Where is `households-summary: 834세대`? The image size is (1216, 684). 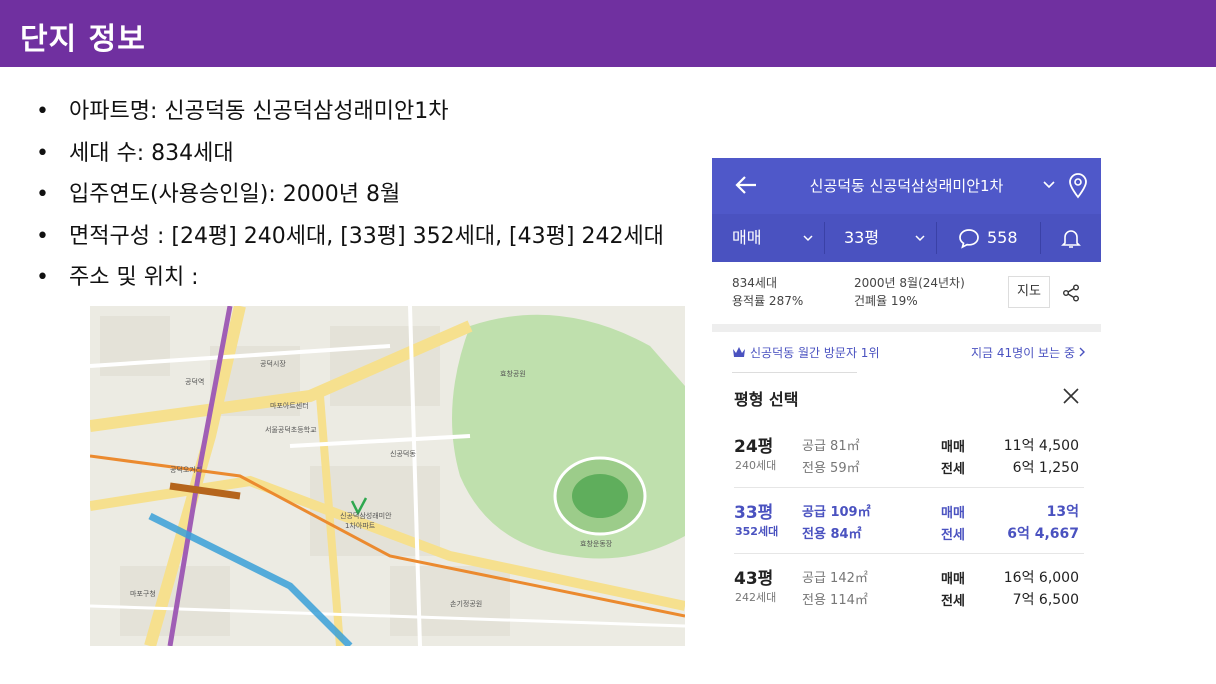 households-summary: 834세대 is located at coordinates (754, 283).